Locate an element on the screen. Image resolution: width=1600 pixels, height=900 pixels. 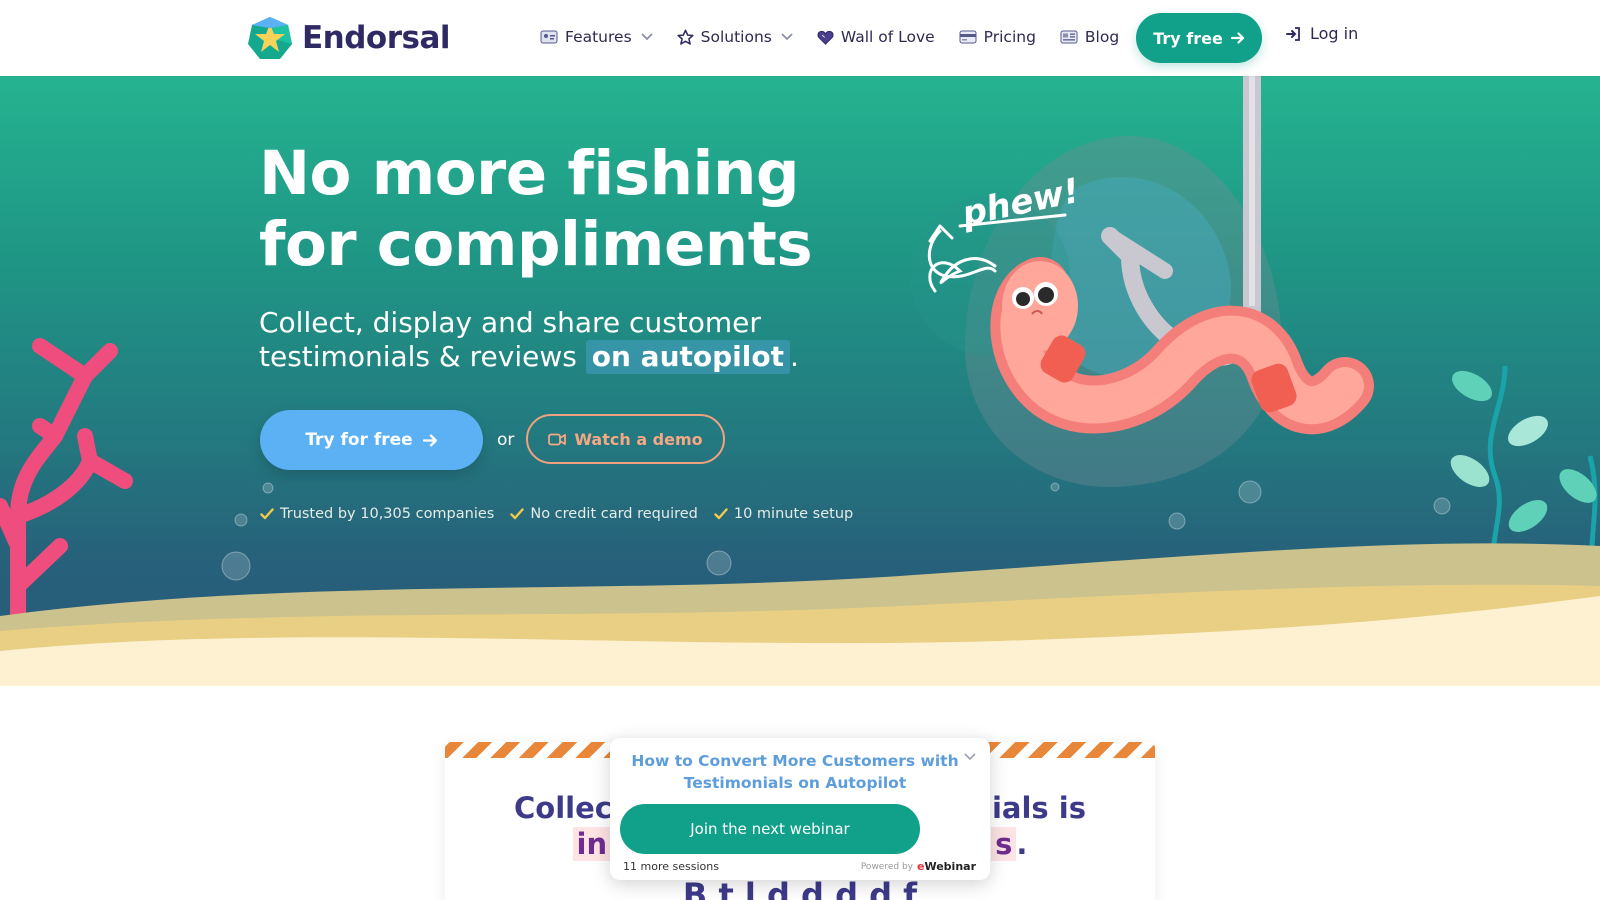
id-card-icon is located at coordinates (549, 37).